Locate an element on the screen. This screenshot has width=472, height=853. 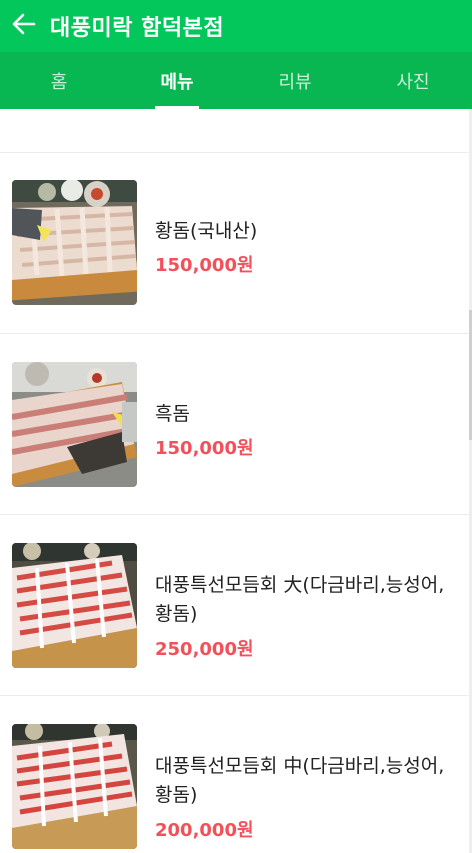
arrow-left-icon is located at coordinates (24, 26).